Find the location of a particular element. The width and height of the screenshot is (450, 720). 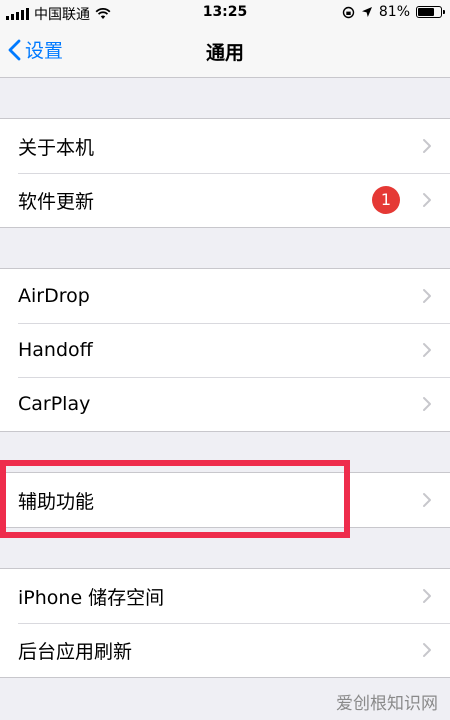

row-label: AirDrop is located at coordinates (54, 296).